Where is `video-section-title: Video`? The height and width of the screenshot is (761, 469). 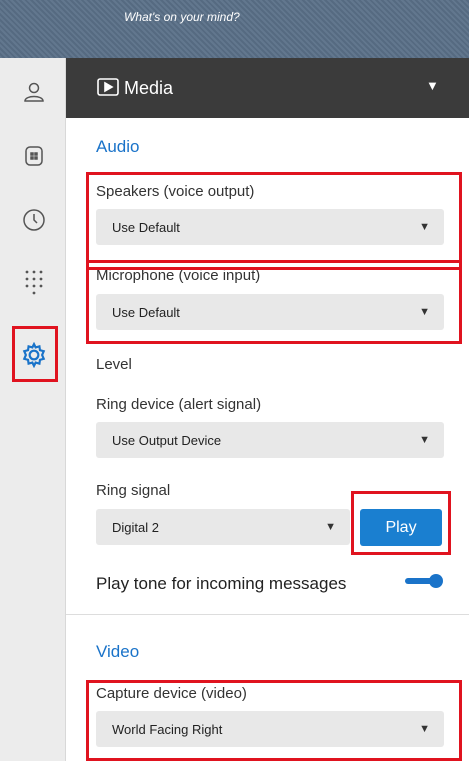 video-section-title: Video is located at coordinates (118, 651).